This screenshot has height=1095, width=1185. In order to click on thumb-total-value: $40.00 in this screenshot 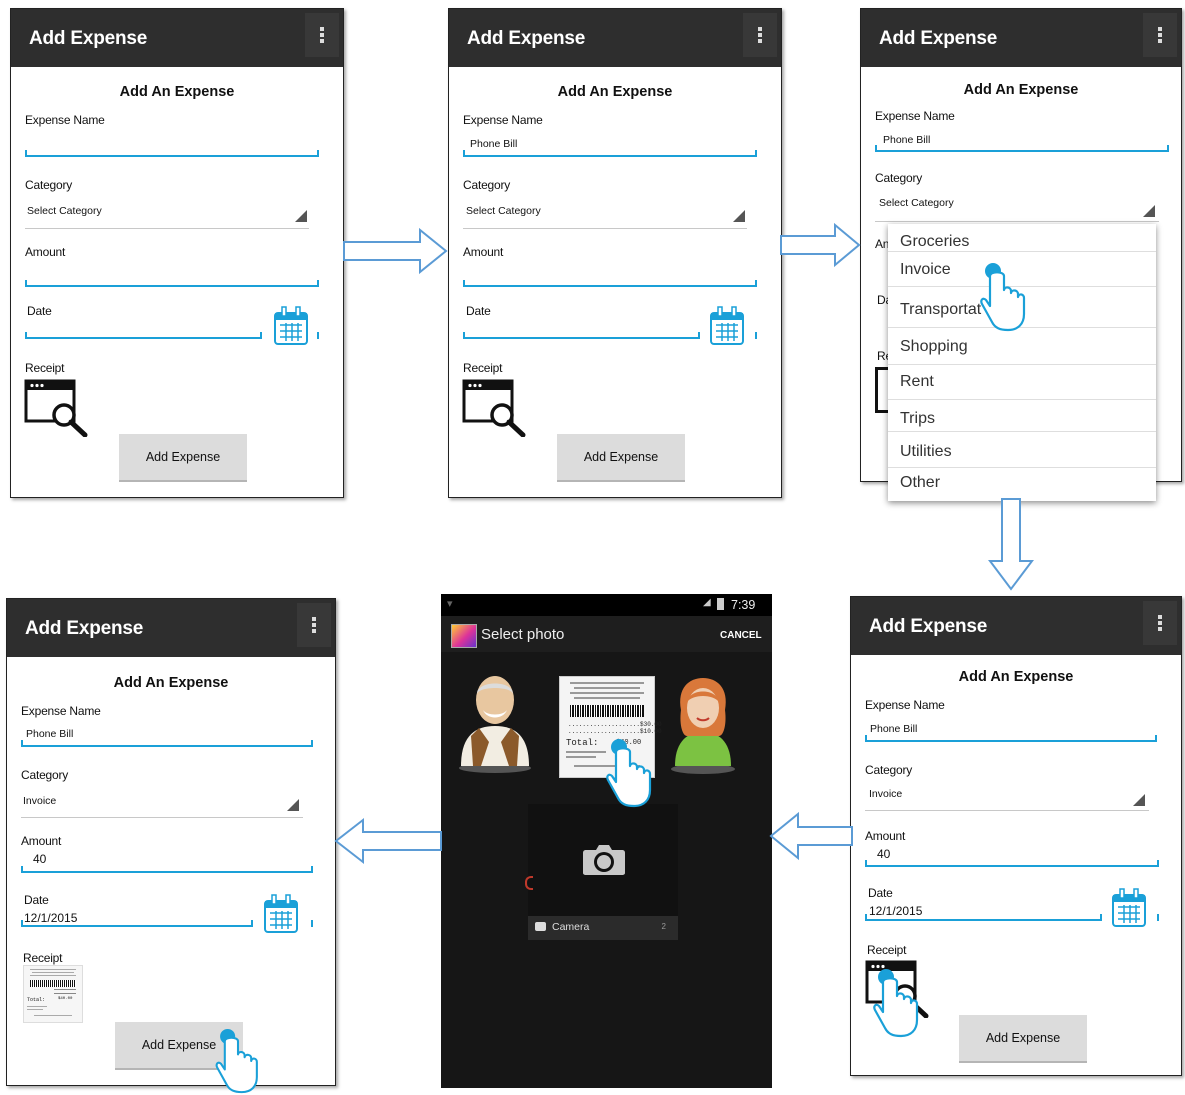, I will do `click(65, 999)`.